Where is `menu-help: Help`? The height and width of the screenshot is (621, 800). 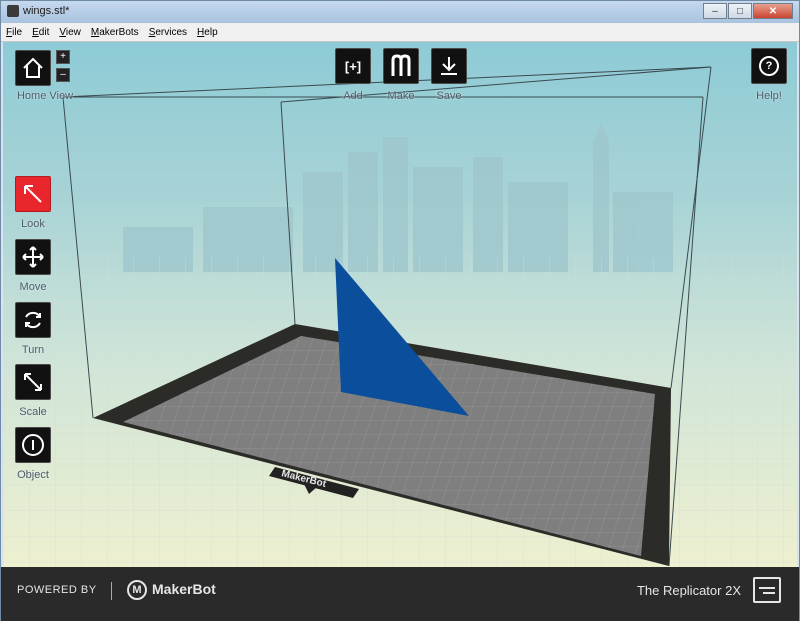 menu-help: Help is located at coordinates (207, 32).